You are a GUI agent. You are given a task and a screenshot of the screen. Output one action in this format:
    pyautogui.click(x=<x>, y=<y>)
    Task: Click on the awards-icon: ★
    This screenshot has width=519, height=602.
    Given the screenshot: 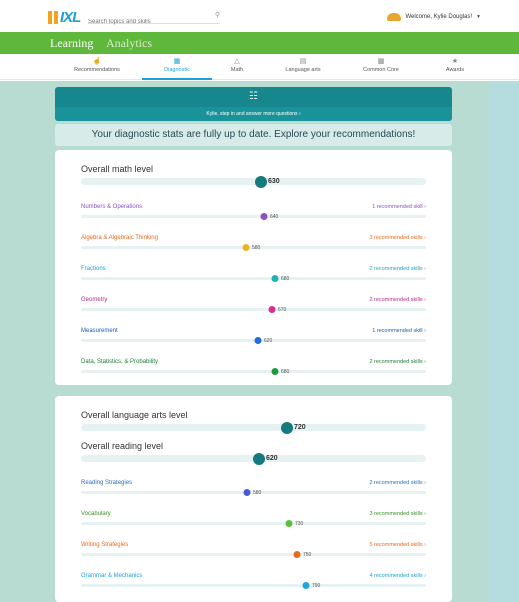 What is the action you would take?
    pyautogui.click(x=455, y=61)
    